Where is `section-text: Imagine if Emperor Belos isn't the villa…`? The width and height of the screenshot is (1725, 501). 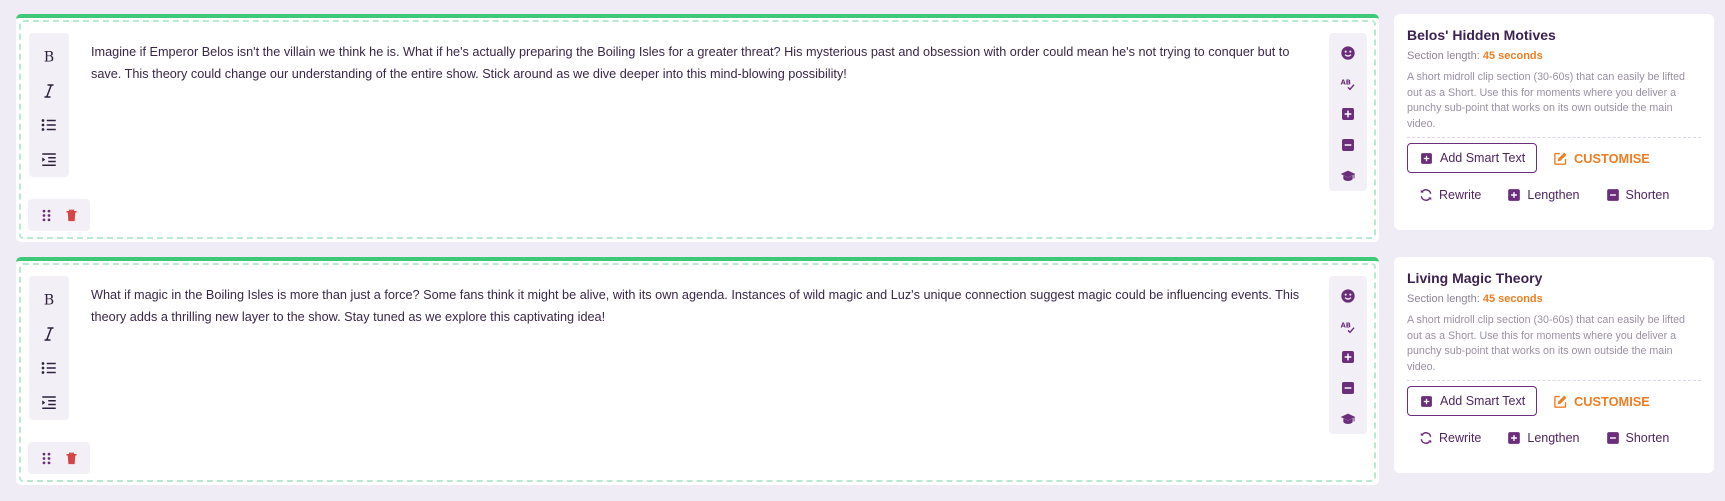
section-text: Imagine if Emperor Belos isn't the villa… is located at coordinates (701, 63).